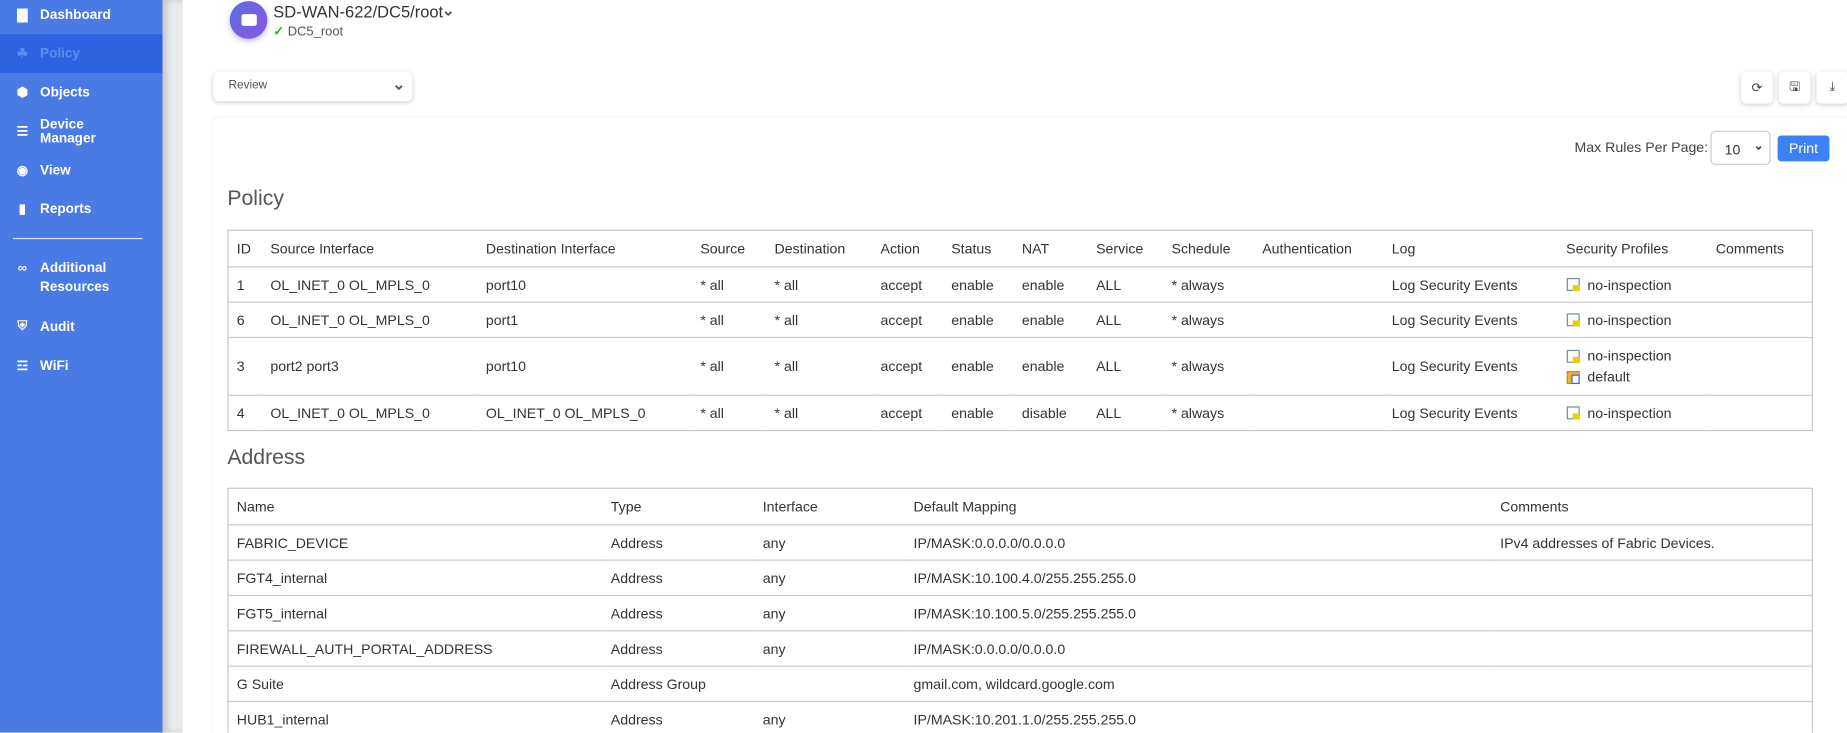 The image size is (1847, 733). What do you see at coordinates (66, 209) in the screenshot?
I see `sidebar-item-label: Reports` at bounding box center [66, 209].